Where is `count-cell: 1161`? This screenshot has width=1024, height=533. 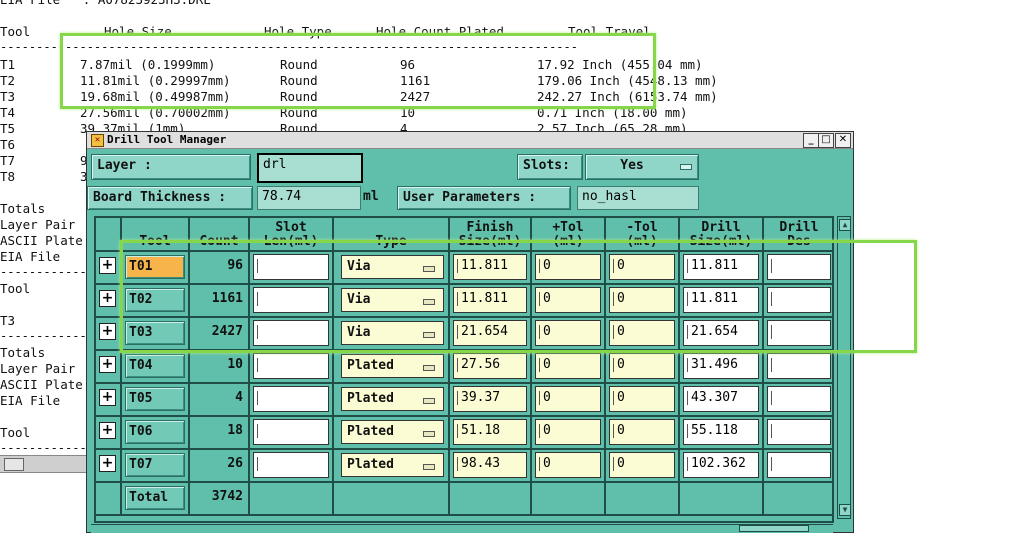
count-cell: 1161 is located at coordinates (220, 301).